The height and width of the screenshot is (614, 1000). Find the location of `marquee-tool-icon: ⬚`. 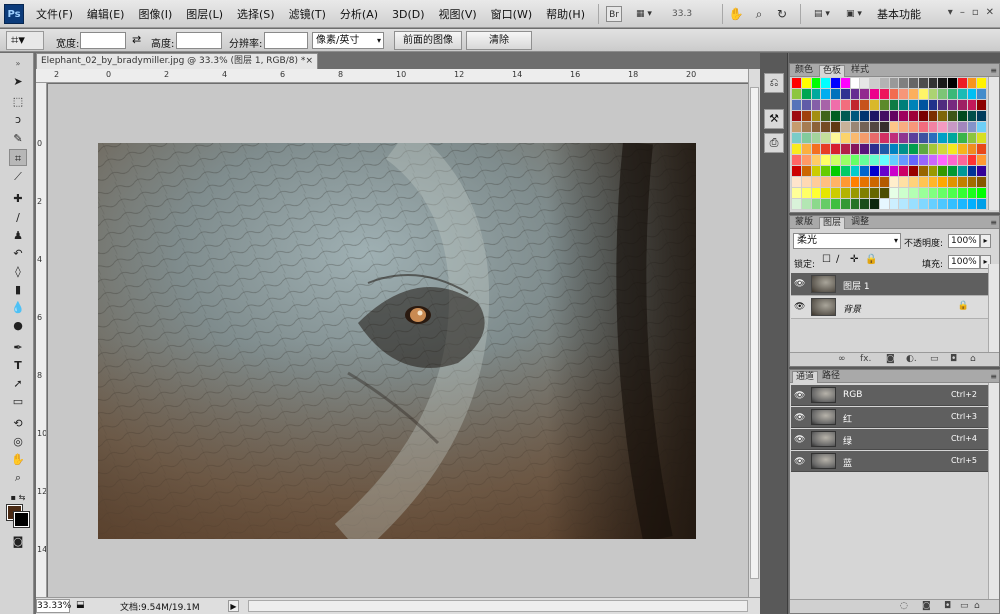

marquee-tool-icon: ⬚ is located at coordinates (18, 101).